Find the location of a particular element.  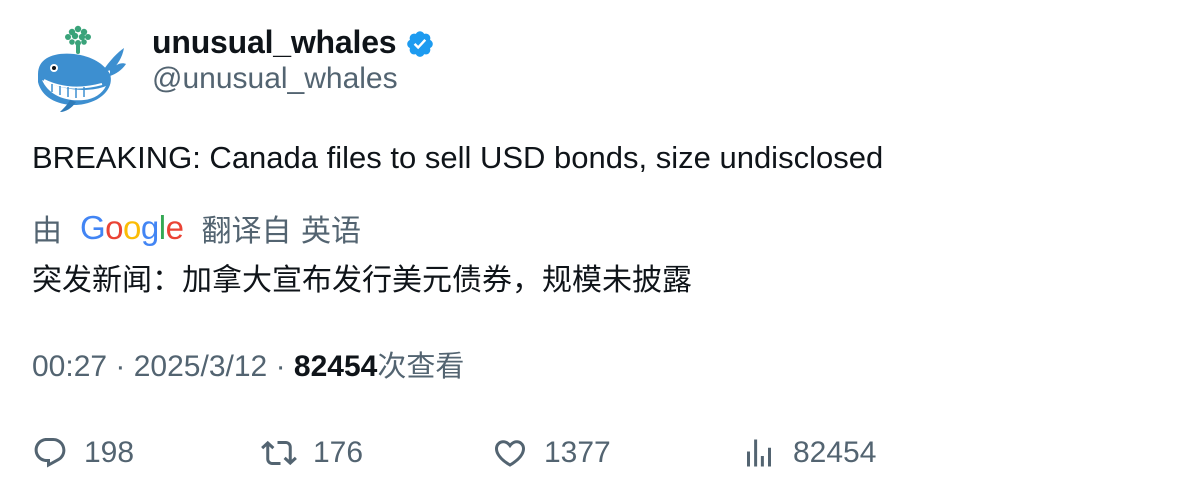

reply-button: 198 is located at coordinates (83, 453).